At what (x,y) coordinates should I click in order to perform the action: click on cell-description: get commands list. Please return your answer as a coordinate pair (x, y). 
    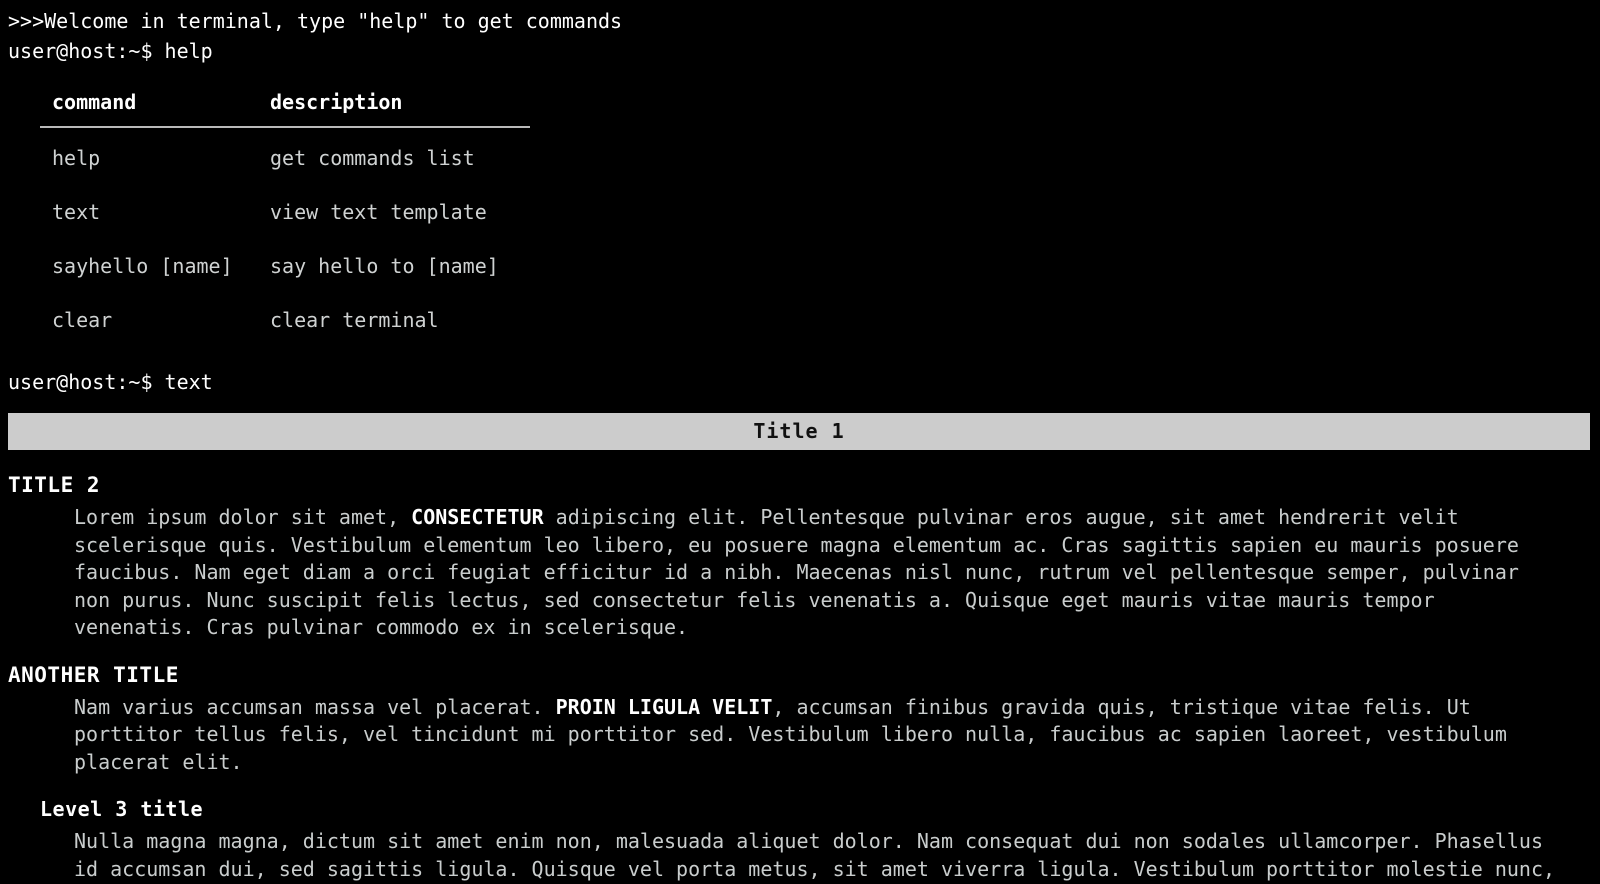
    Looking at the image, I should click on (372, 158).